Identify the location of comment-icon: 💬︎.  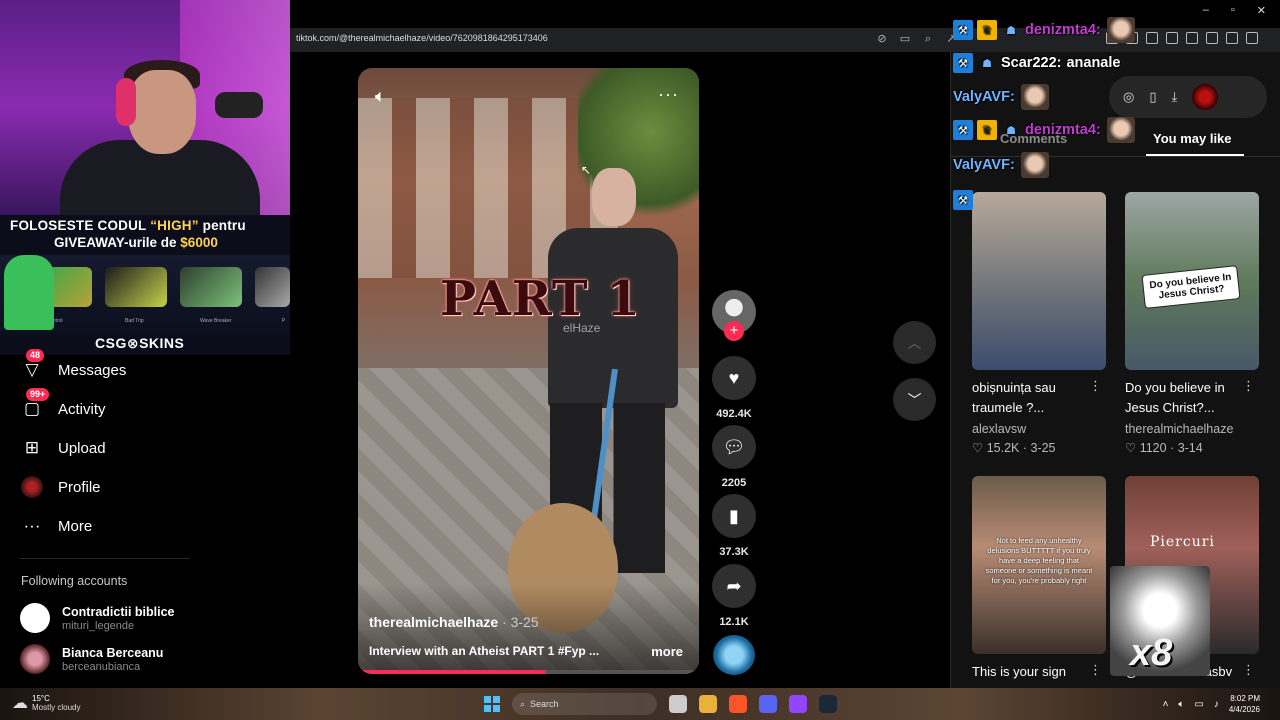
(734, 447).